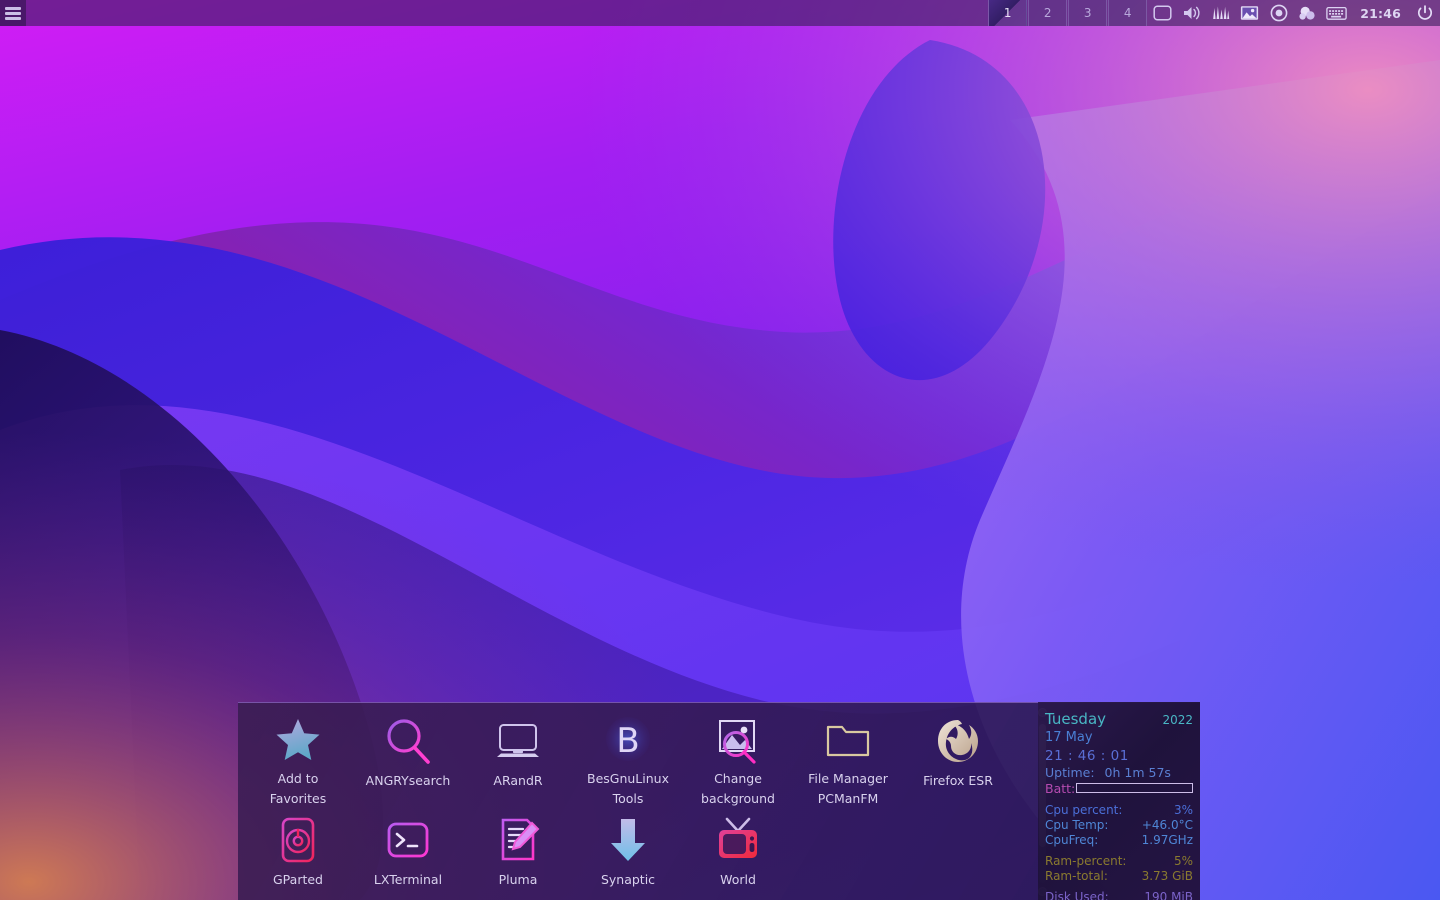 Image resolution: width=1440 pixels, height=900 pixels. I want to click on app-label: File Manager PCManFM, so click(848, 788).